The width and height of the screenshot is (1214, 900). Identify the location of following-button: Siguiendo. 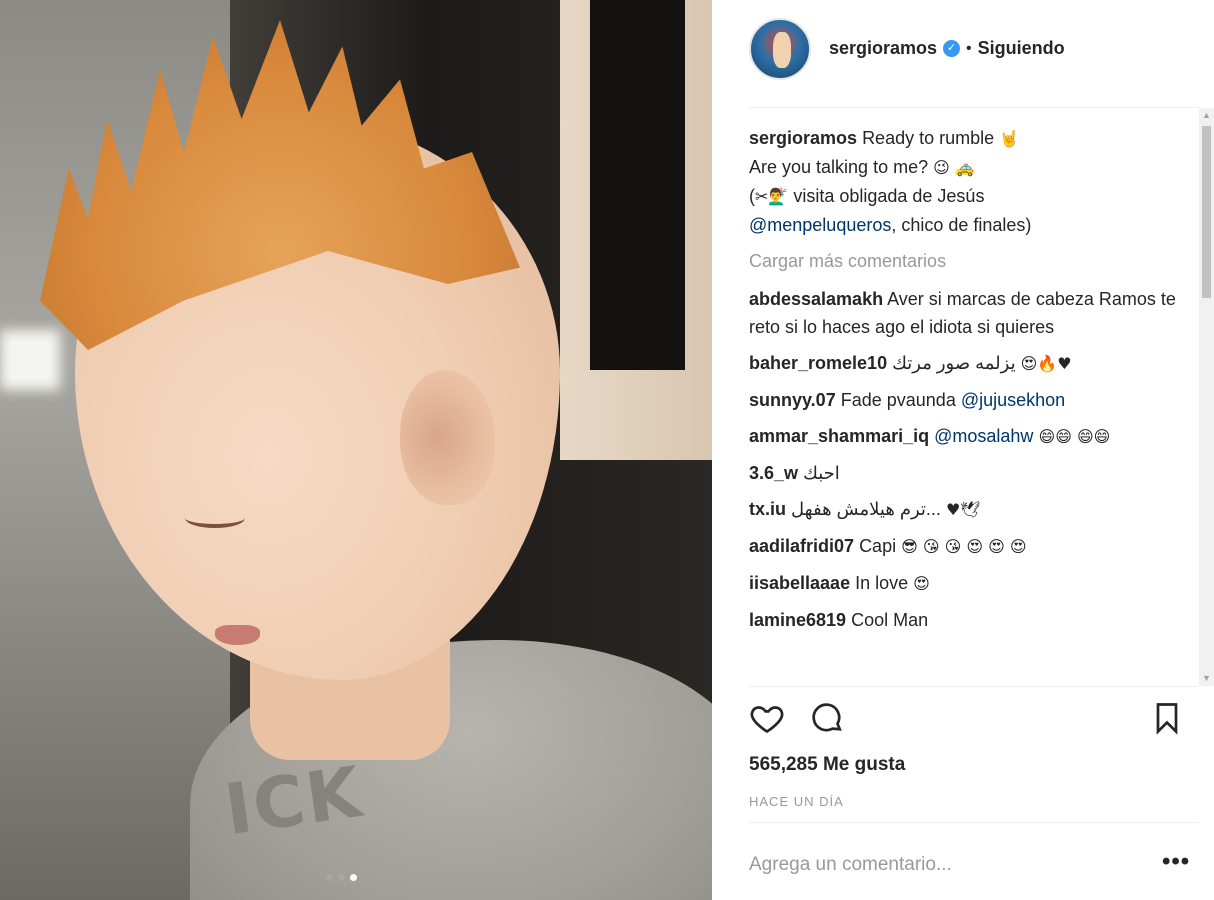
(1021, 48).